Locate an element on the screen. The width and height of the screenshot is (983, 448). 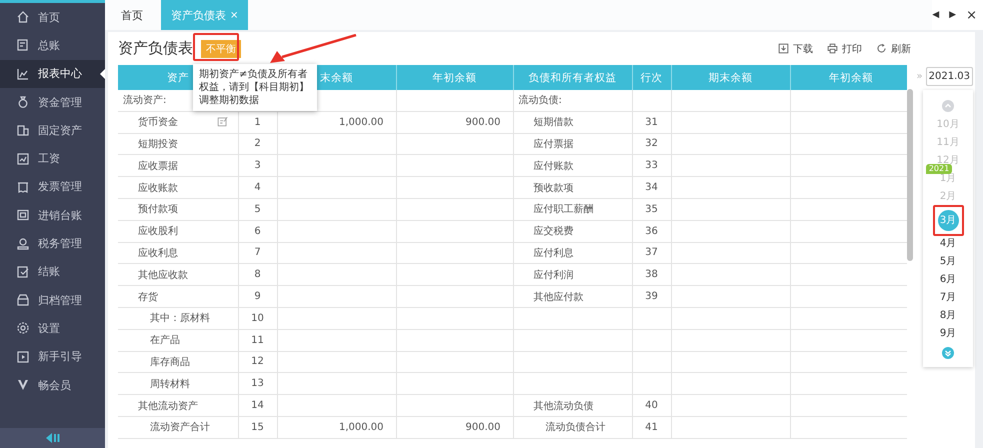
table-cell: 31 is located at coordinates (651, 122).